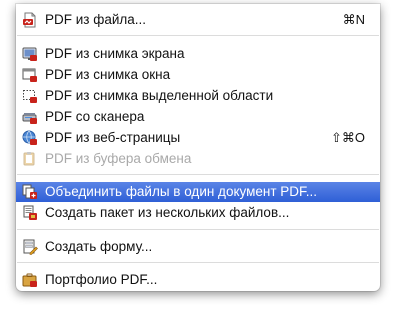 This screenshot has height=321, width=398. Describe the element at coordinates (347, 137) in the screenshot. I see `shortcut-label: ⇧⌘O` at that location.